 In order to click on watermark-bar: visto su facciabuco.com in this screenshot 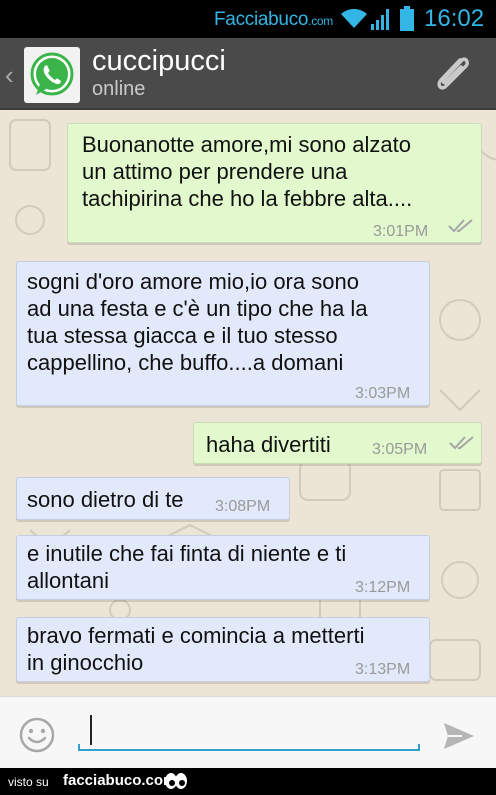, I will do `click(248, 781)`.